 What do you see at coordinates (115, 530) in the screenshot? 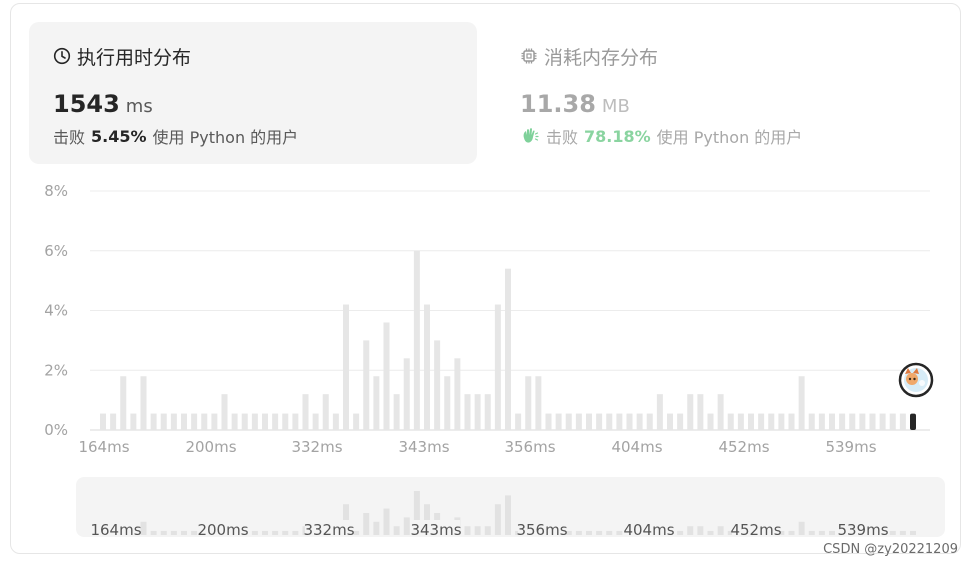
I see `overview-tick-label: 164ms` at bounding box center [115, 530].